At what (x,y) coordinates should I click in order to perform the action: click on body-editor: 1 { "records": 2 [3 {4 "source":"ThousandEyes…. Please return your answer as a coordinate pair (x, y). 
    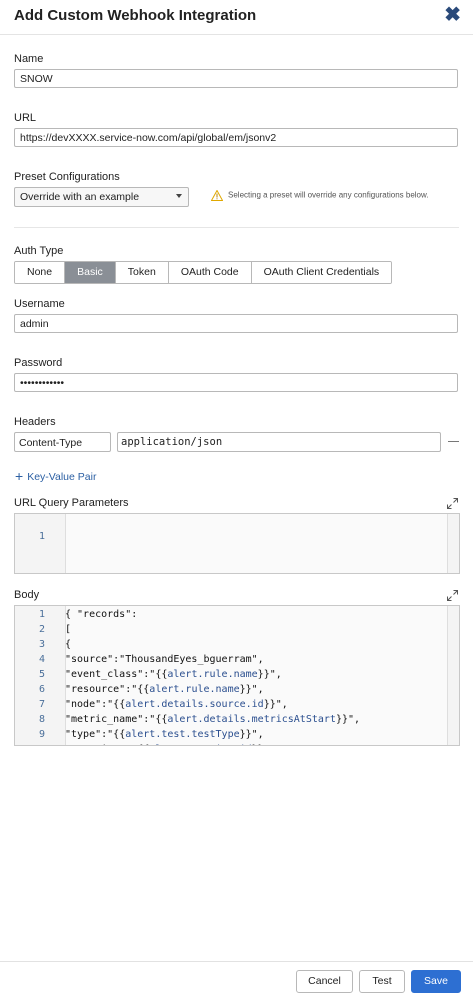
    Looking at the image, I should click on (237, 675).